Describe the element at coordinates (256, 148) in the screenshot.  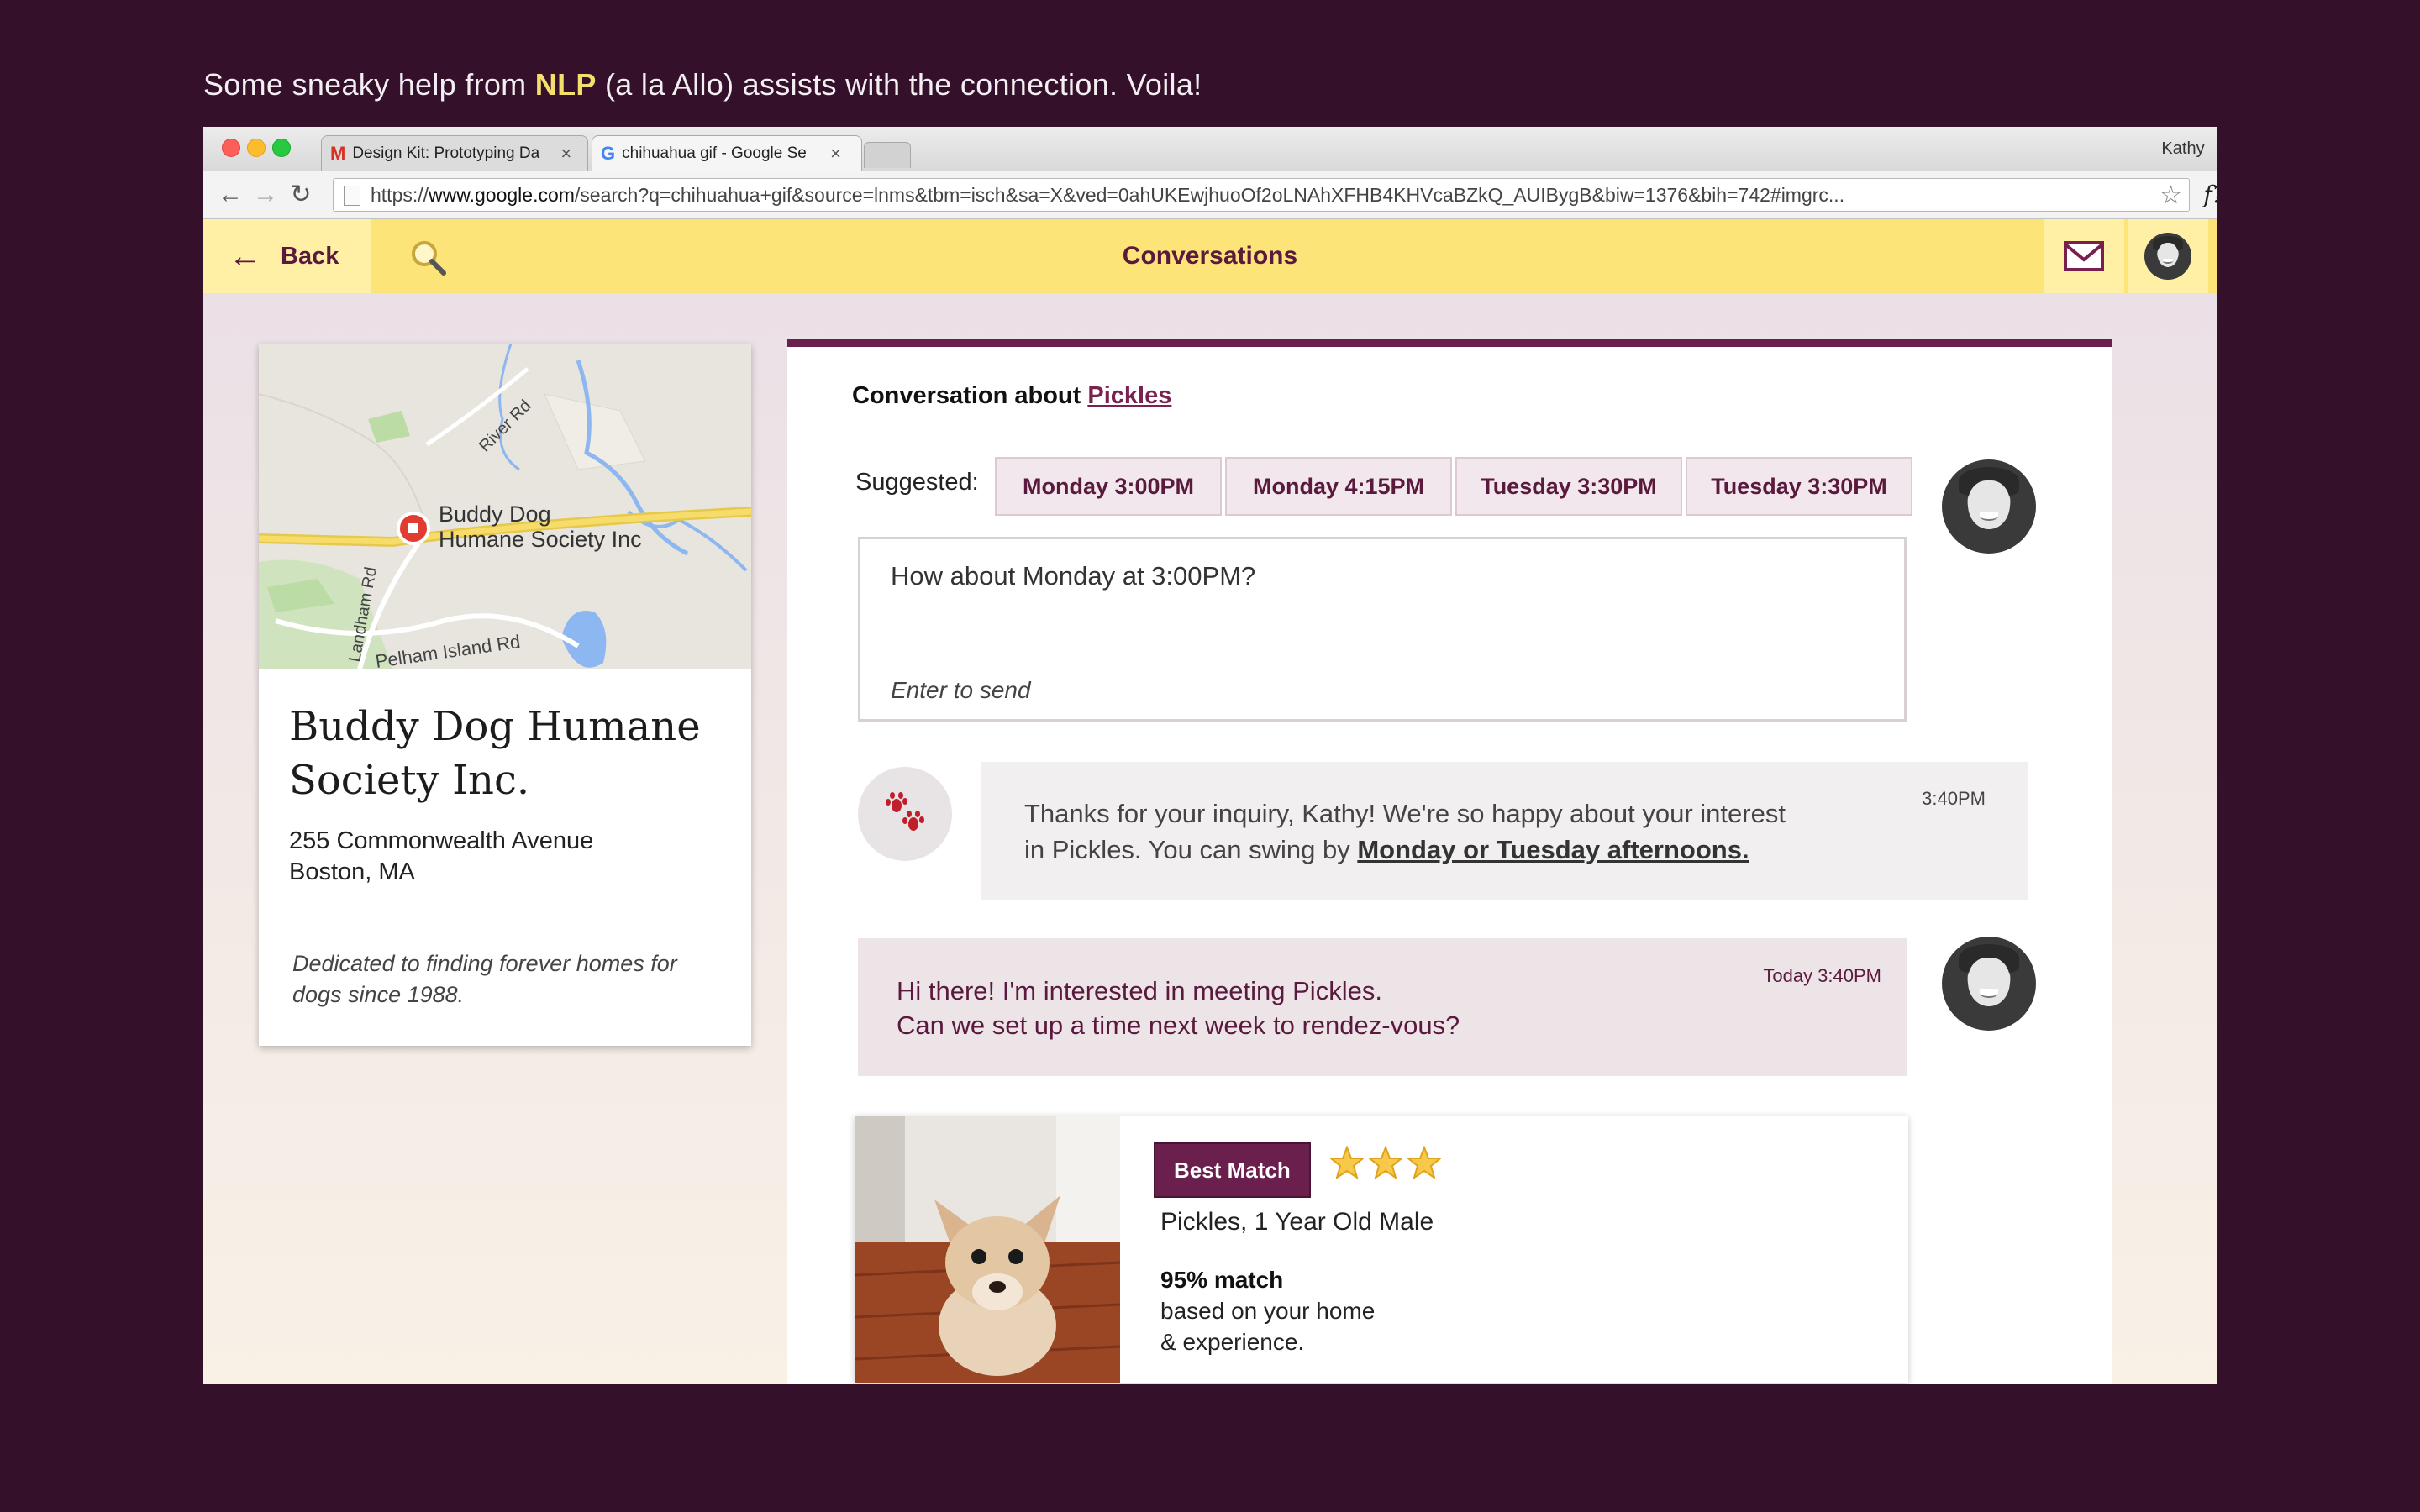
I see `minimize-window-button` at that location.